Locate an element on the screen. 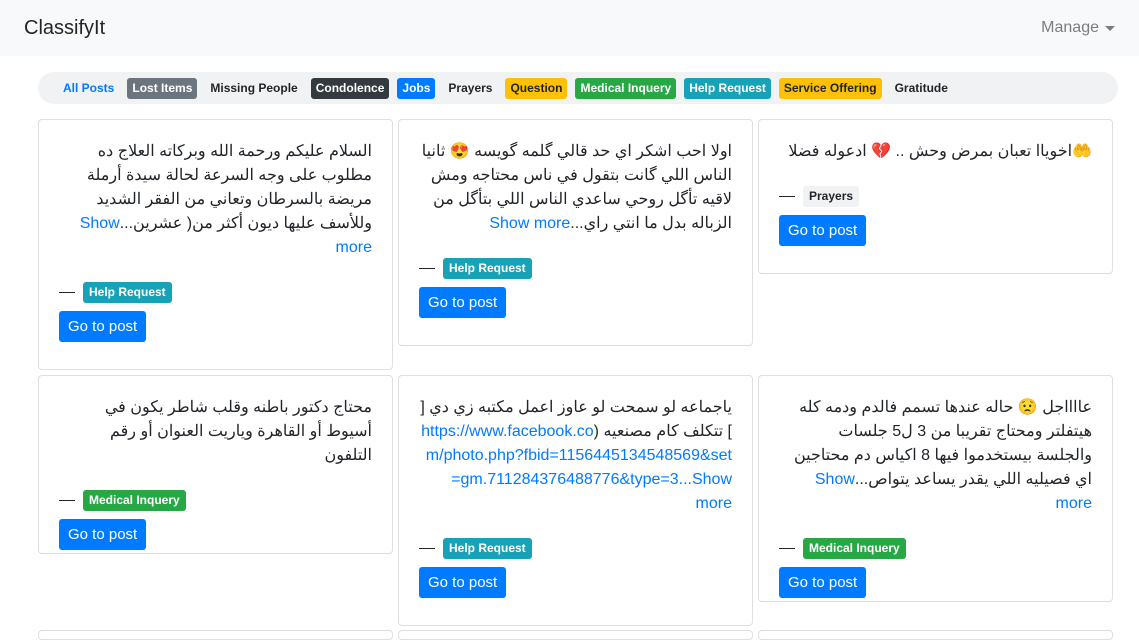  manage-dropdown: Manage is located at coordinates (1078, 28).